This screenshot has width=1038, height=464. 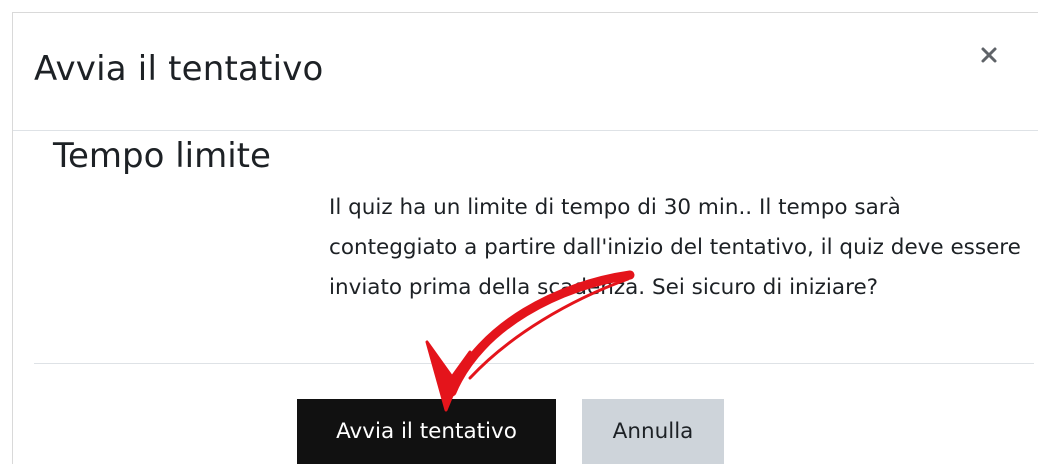 I want to click on section-title: Tempo limite, so click(x=162, y=156).